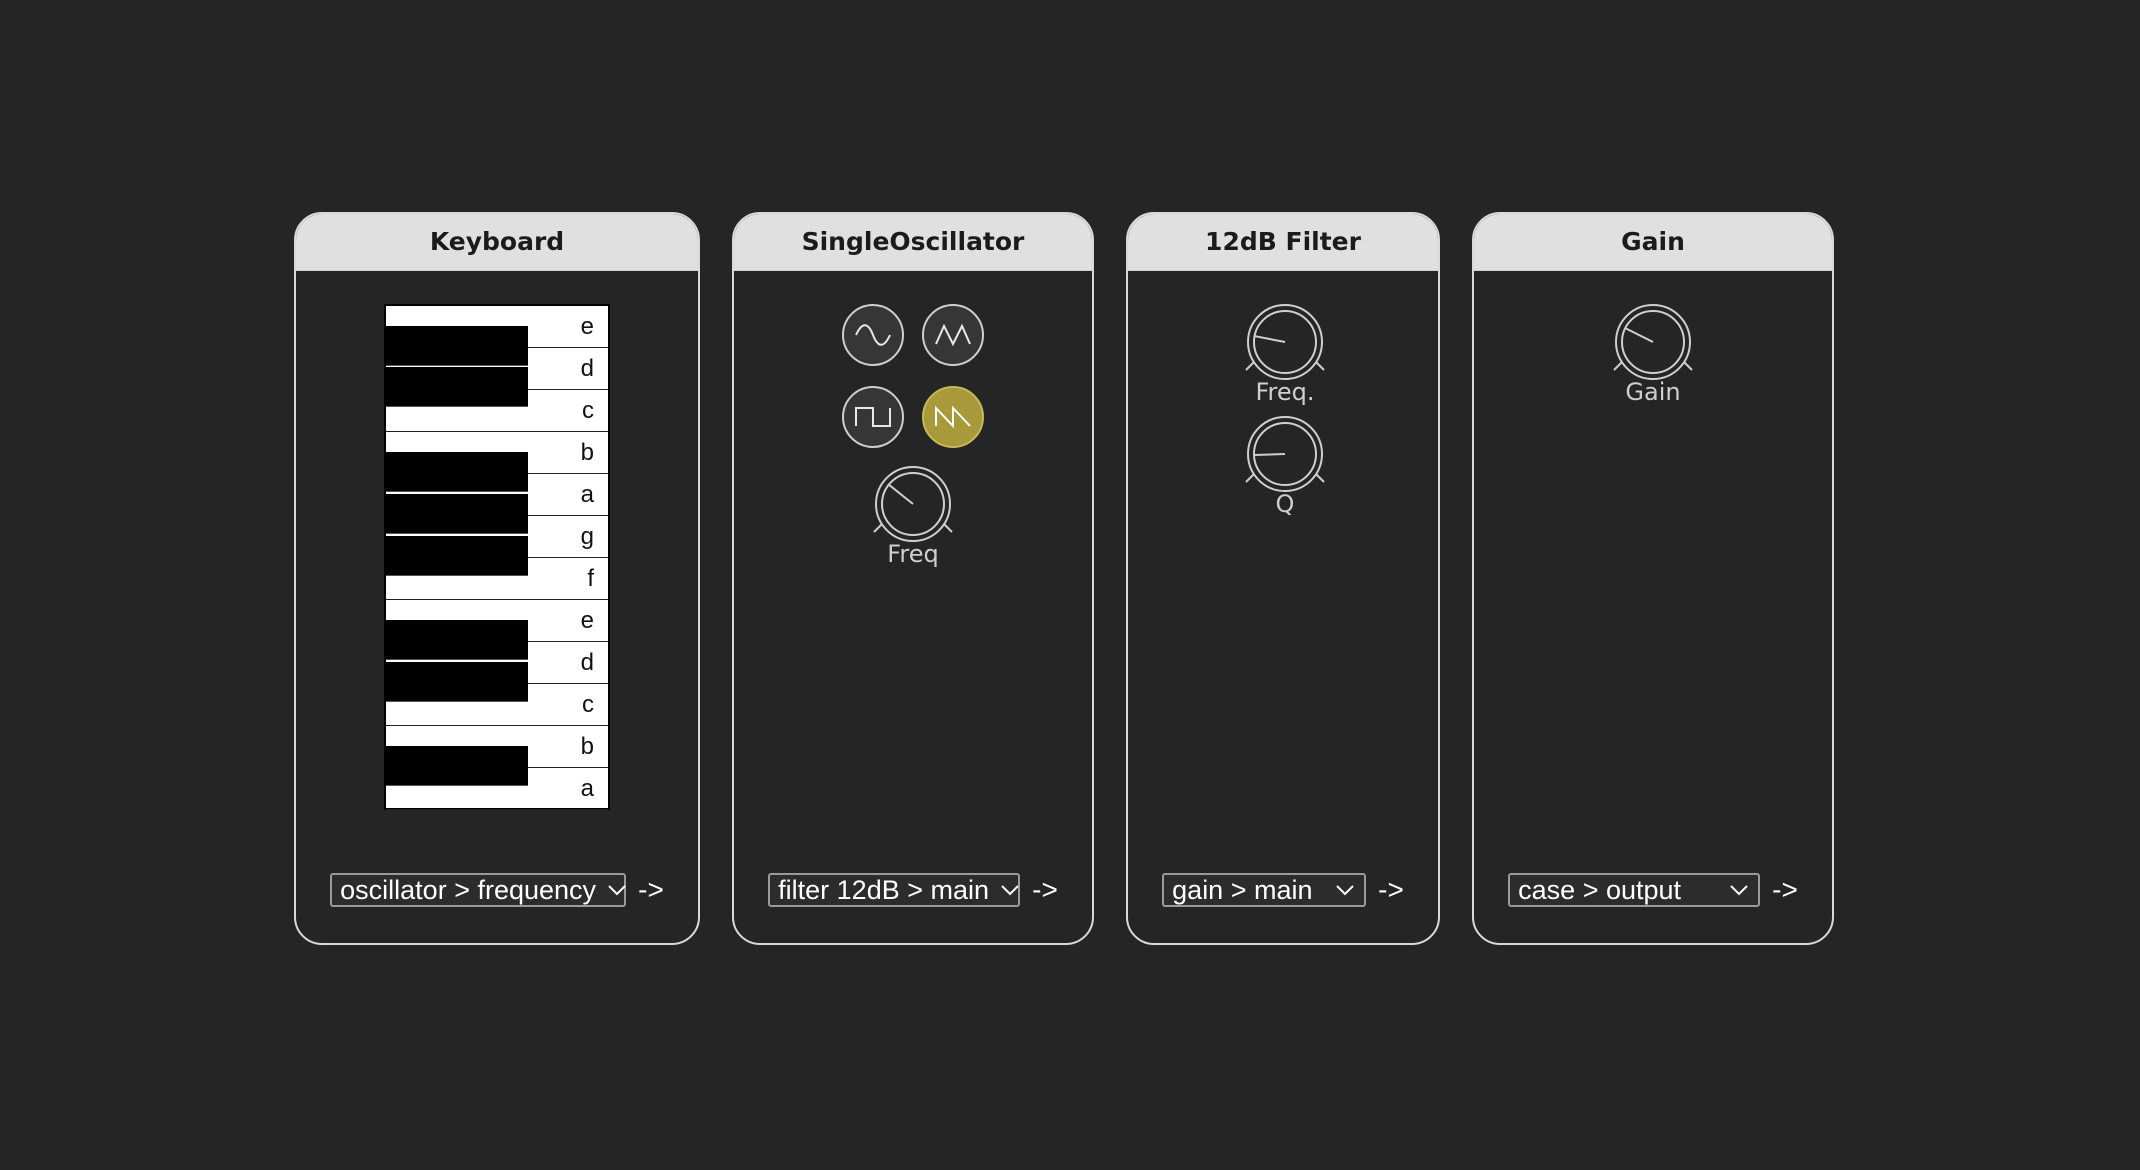 The height and width of the screenshot is (1170, 2140). Describe the element at coordinates (1653, 392) in the screenshot. I see `knob-label: Gain` at that location.